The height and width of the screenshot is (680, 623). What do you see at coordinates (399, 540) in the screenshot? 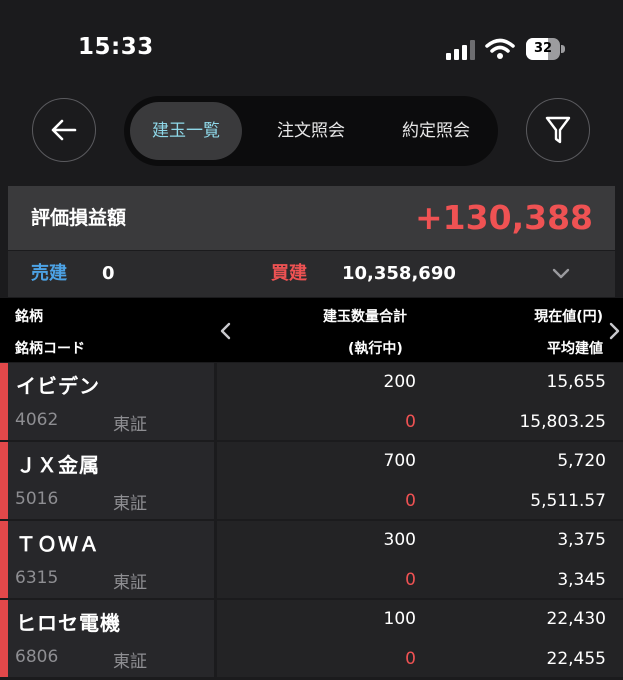
I see `quantity: 300` at bounding box center [399, 540].